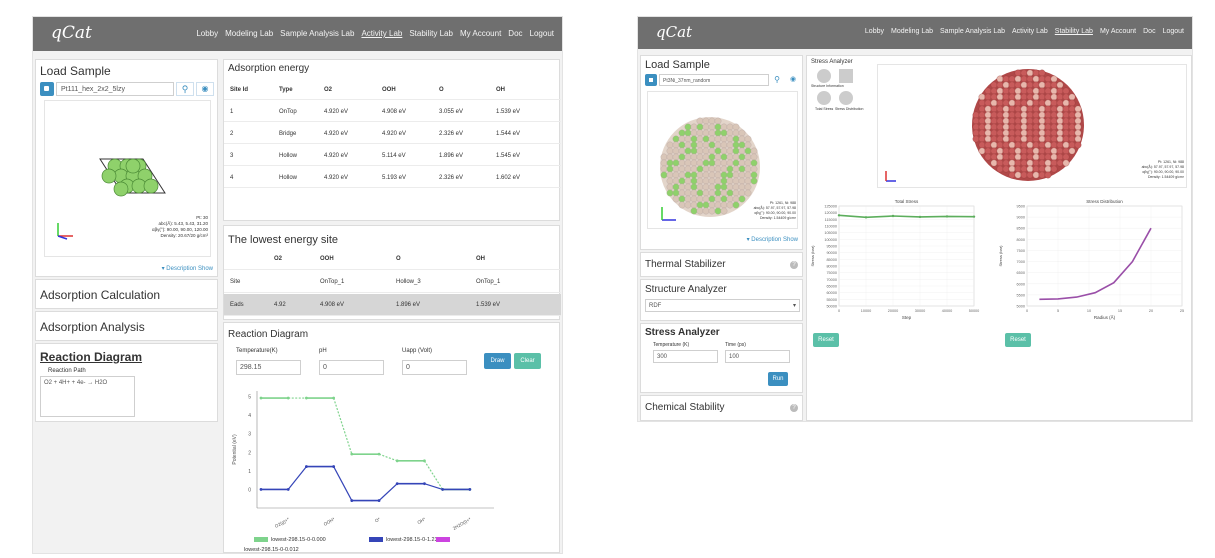 This screenshot has width=1215, height=558. What do you see at coordinates (682, 332) in the screenshot?
I see `stress-analyzer-title: Stress Analyzer` at bounding box center [682, 332].